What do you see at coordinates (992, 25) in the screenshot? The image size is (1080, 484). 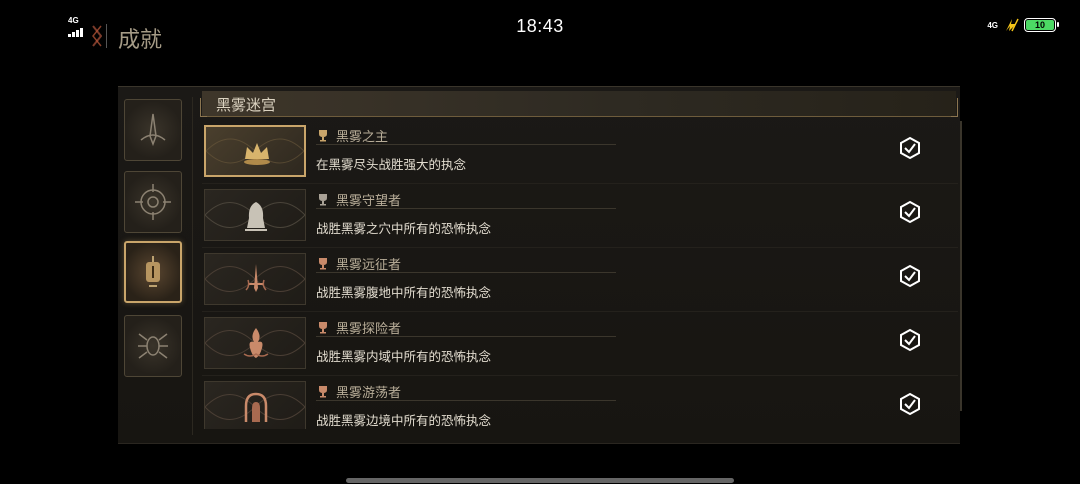 I see `network-type-right: 4G` at bounding box center [992, 25].